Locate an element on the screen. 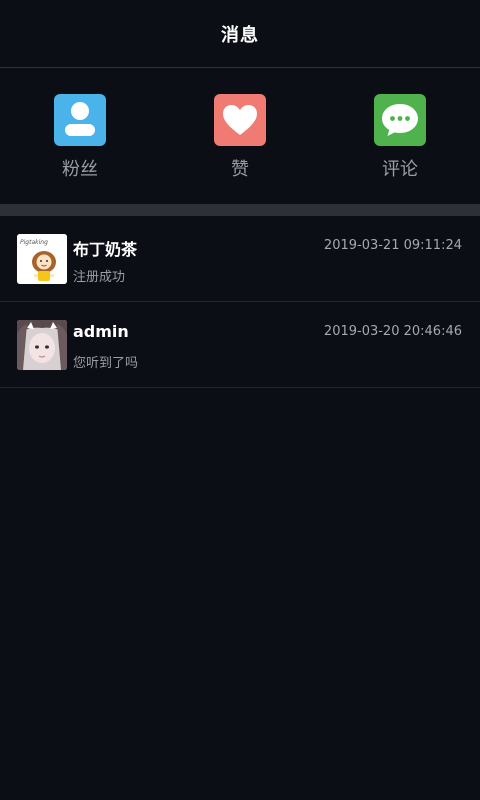  message-timestamp: 2019-03-20 20:46:46 is located at coordinates (392, 331).